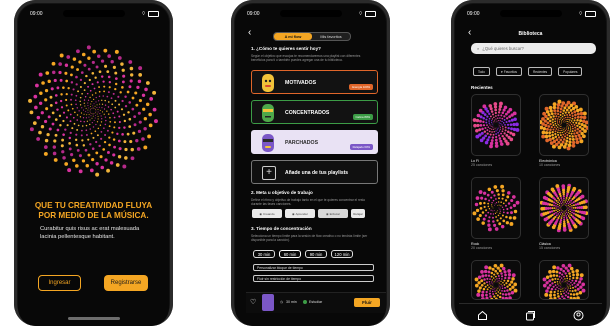  What do you see at coordinates (268, 143) in the screenshot?
I see `parchado-face-icon` at bounding box center [268, 143].